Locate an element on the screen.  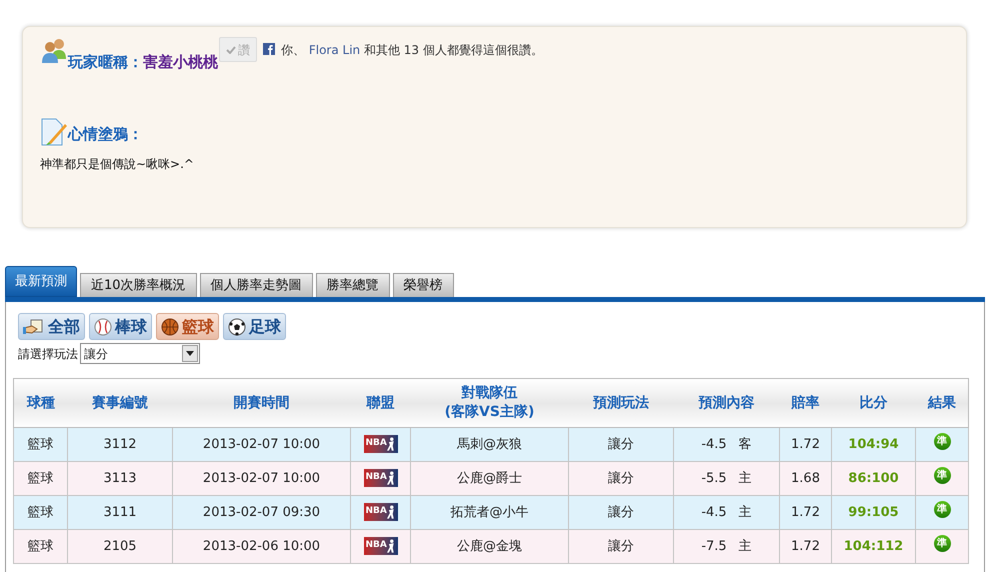
table-cell: 2013-02-06 10:00 is located at coordinates (261, 547).